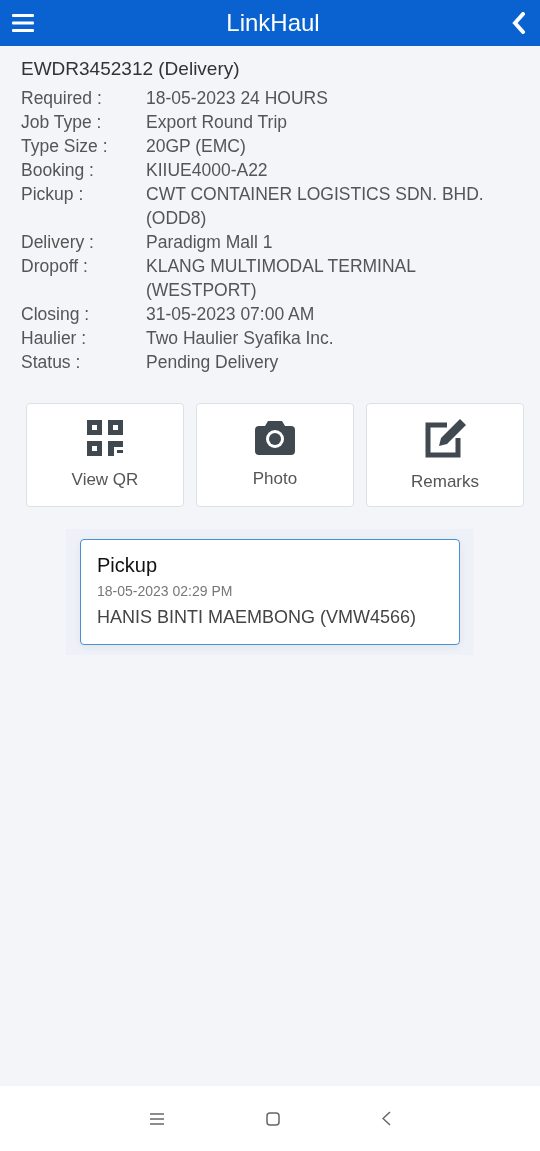  What do you see at coordinates (62, 98) in the screenshot?
I see `field-label: Required :` at bounding box center [62, 98].